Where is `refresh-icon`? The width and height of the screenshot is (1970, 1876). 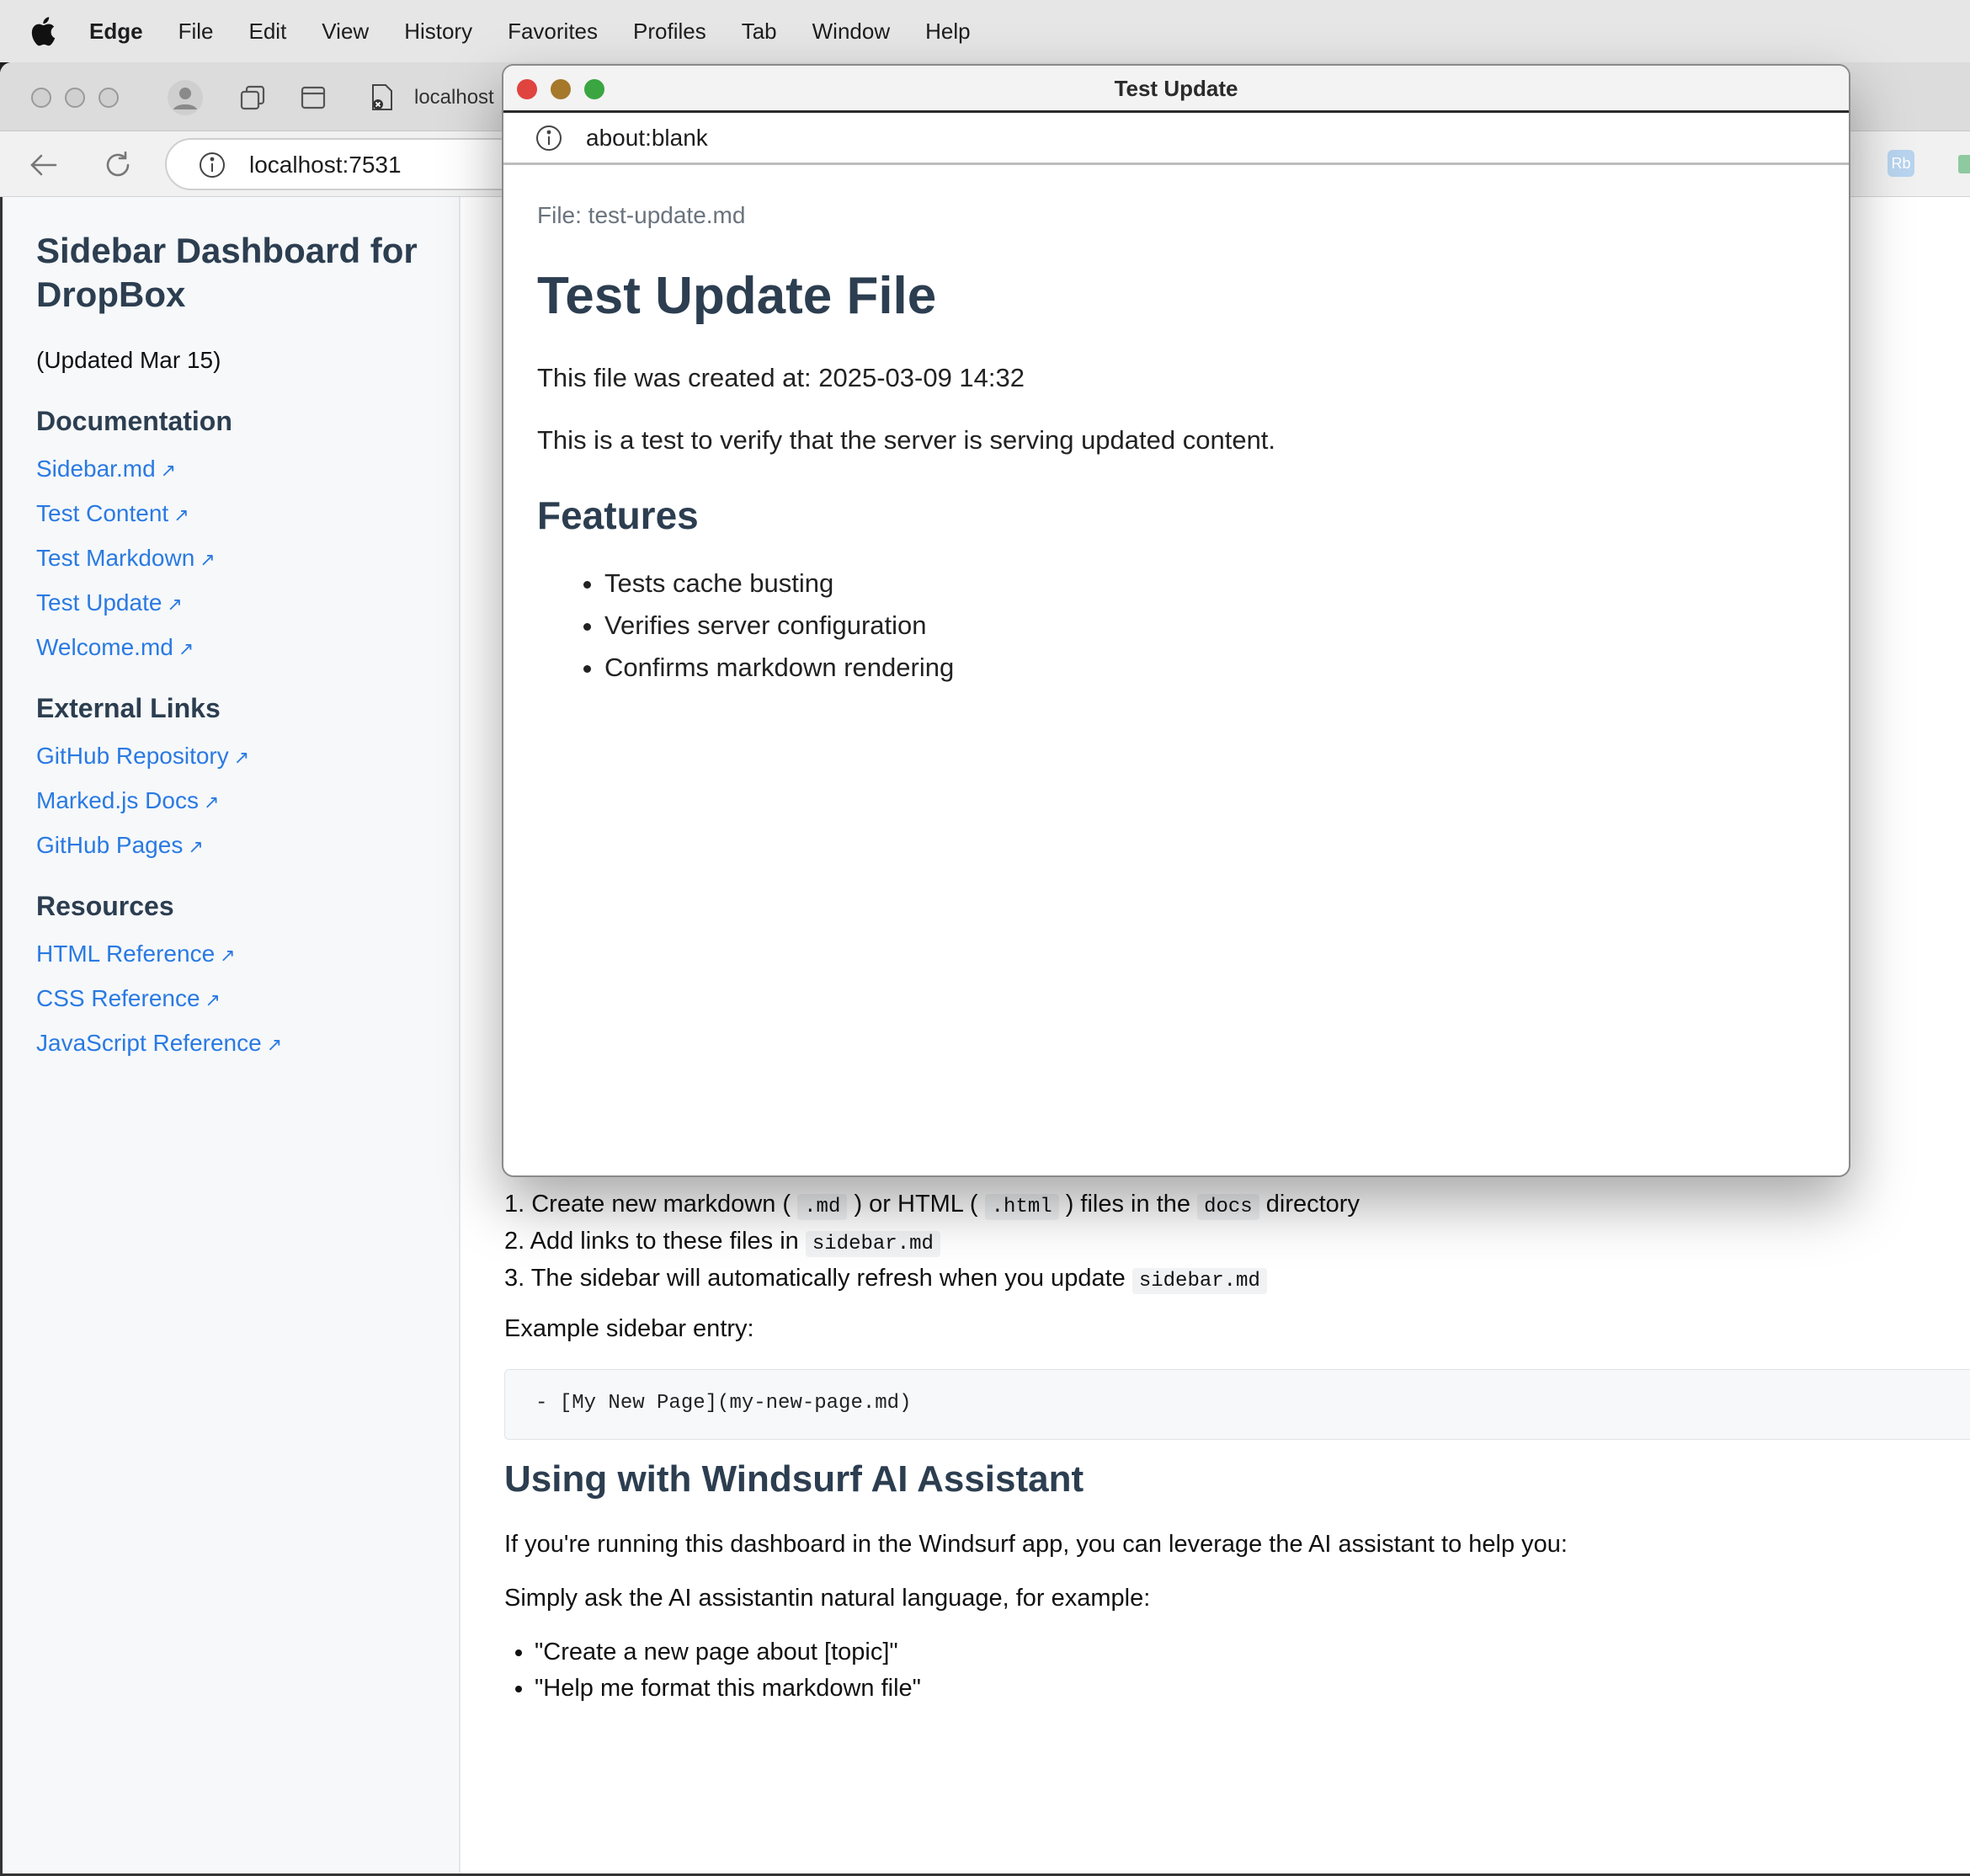
refresh-icon is located at coordinates (118, 165).